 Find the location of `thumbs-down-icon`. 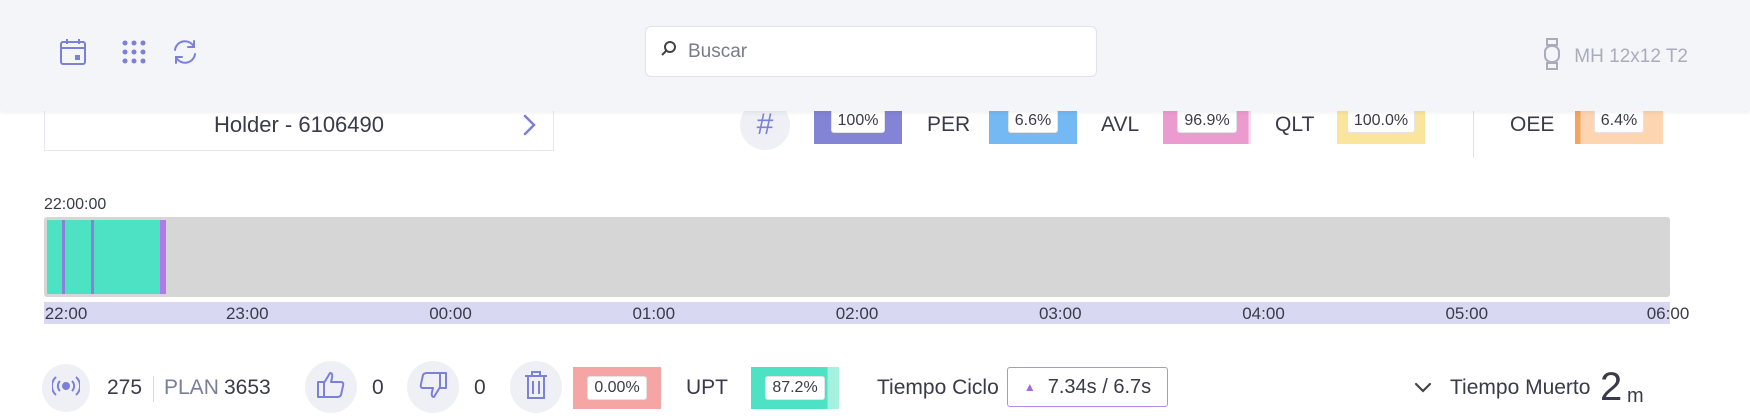

thumbs-down-icon is located at coordinates (433, 387).